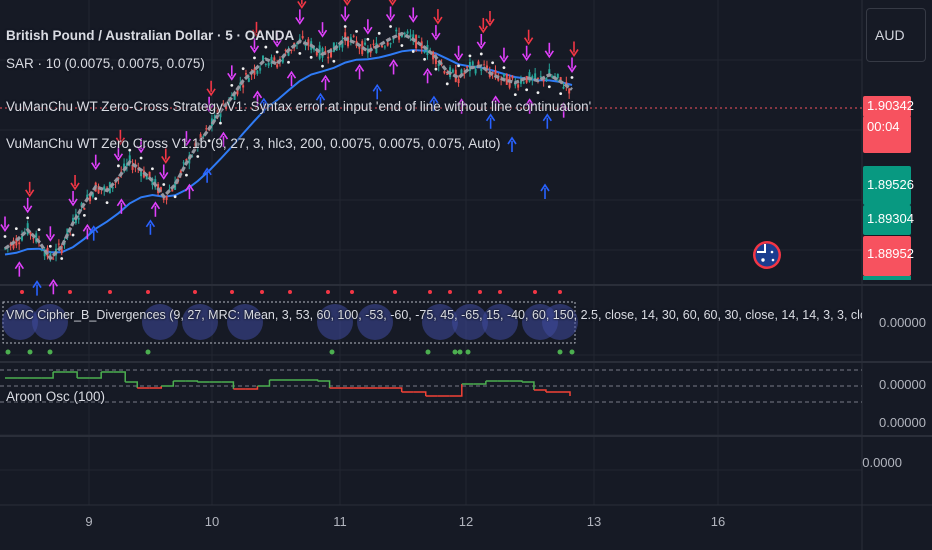 The image size is (932, 550). I want to click on currency-selector: AUD, so click(896, 35).